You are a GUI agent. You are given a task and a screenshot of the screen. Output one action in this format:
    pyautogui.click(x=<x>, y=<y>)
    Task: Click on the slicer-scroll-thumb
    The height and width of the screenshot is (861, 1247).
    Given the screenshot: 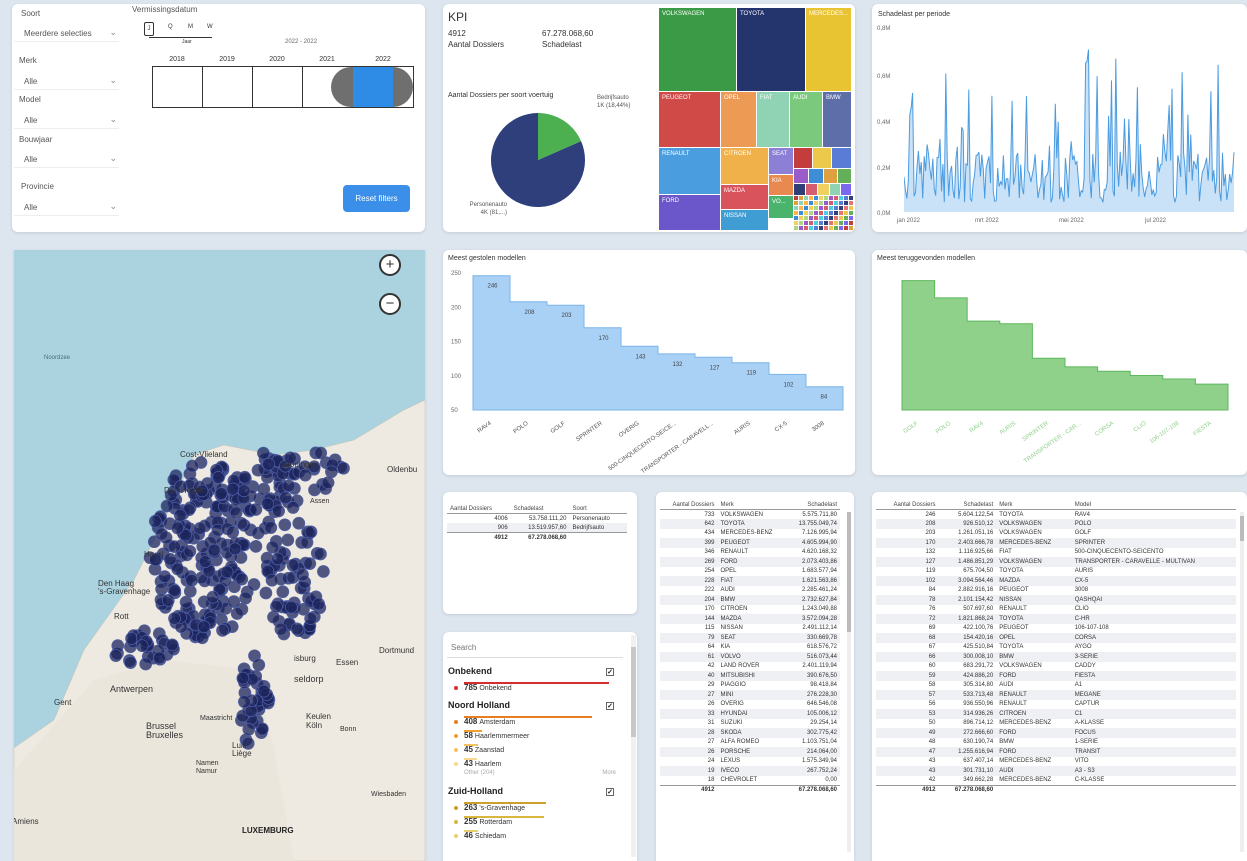 What is the action you would take?
    pyautogui.click(x=633, y=692)
    